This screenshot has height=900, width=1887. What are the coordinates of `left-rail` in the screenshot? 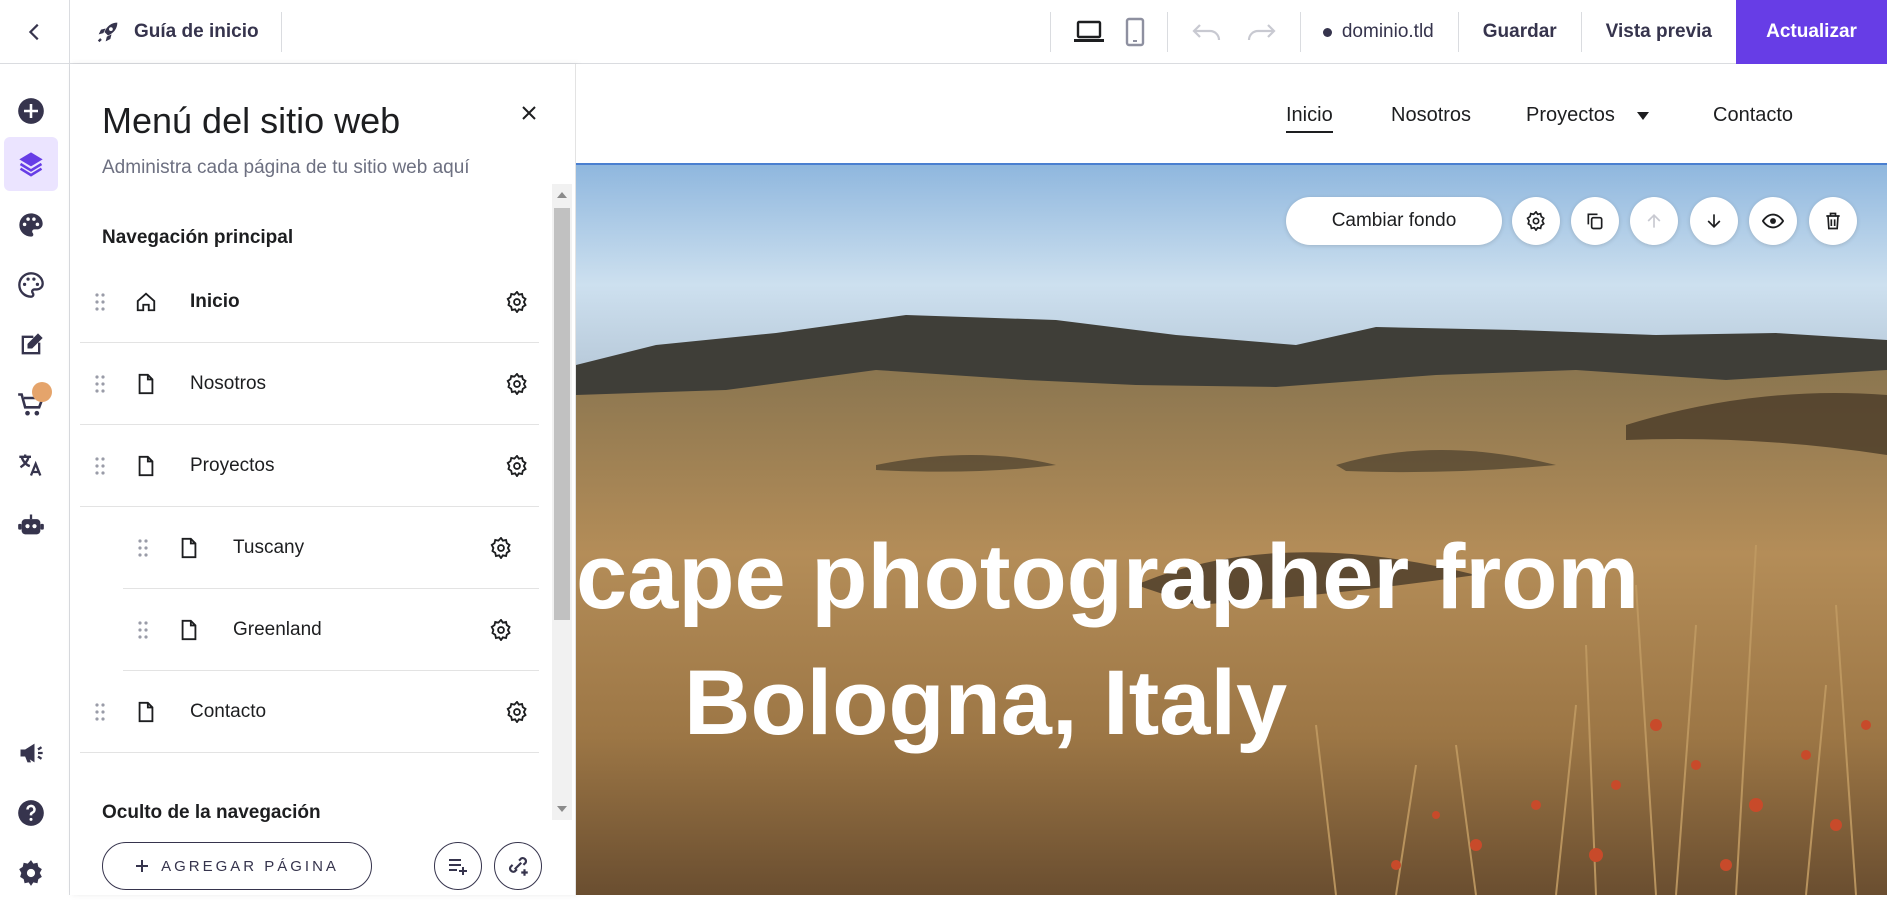 It's located at (35, 479).